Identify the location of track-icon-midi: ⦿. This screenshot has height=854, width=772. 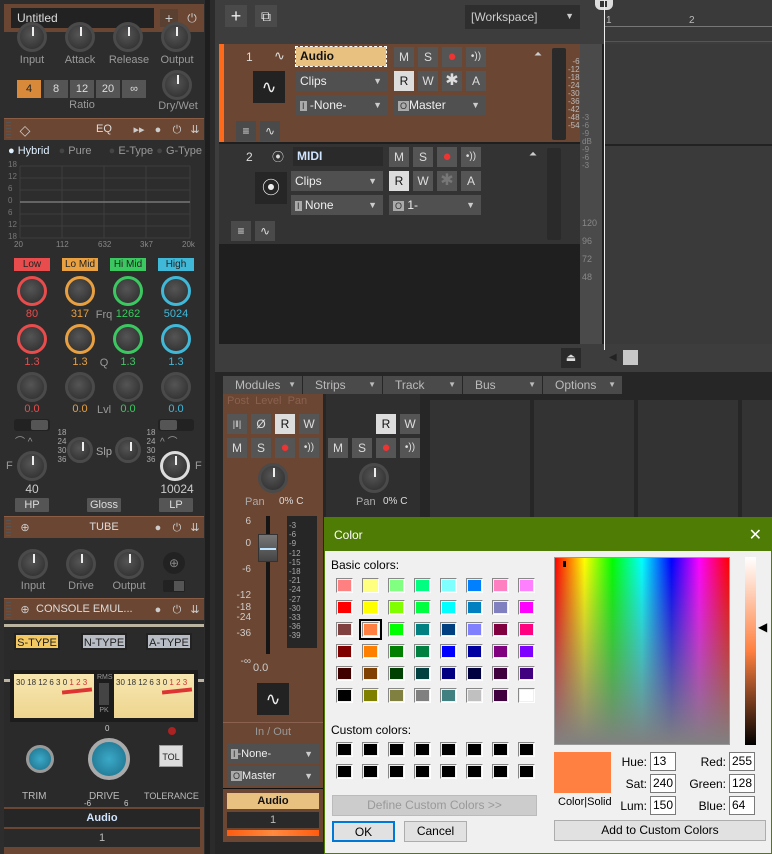
(271, 188).